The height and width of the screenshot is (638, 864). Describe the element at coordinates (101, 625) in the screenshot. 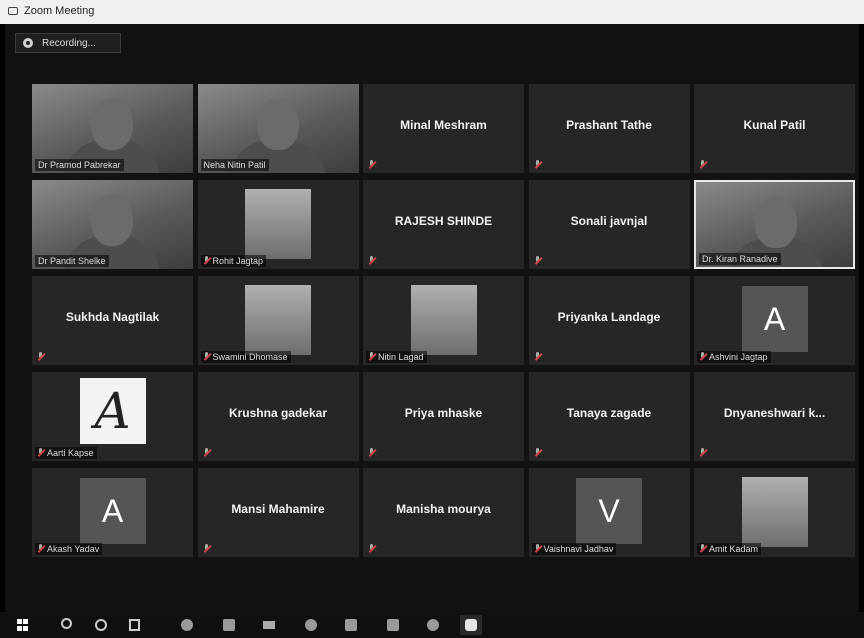

I see `cortana-button` at that location.